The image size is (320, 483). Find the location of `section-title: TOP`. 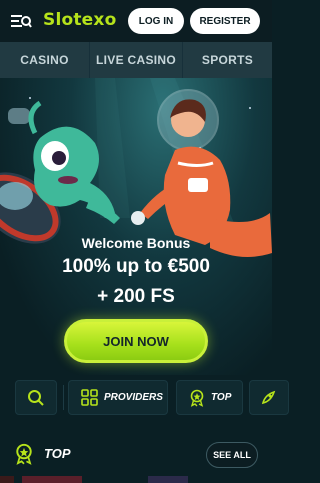

section-title: TOP is located at coordinates (57, 453).